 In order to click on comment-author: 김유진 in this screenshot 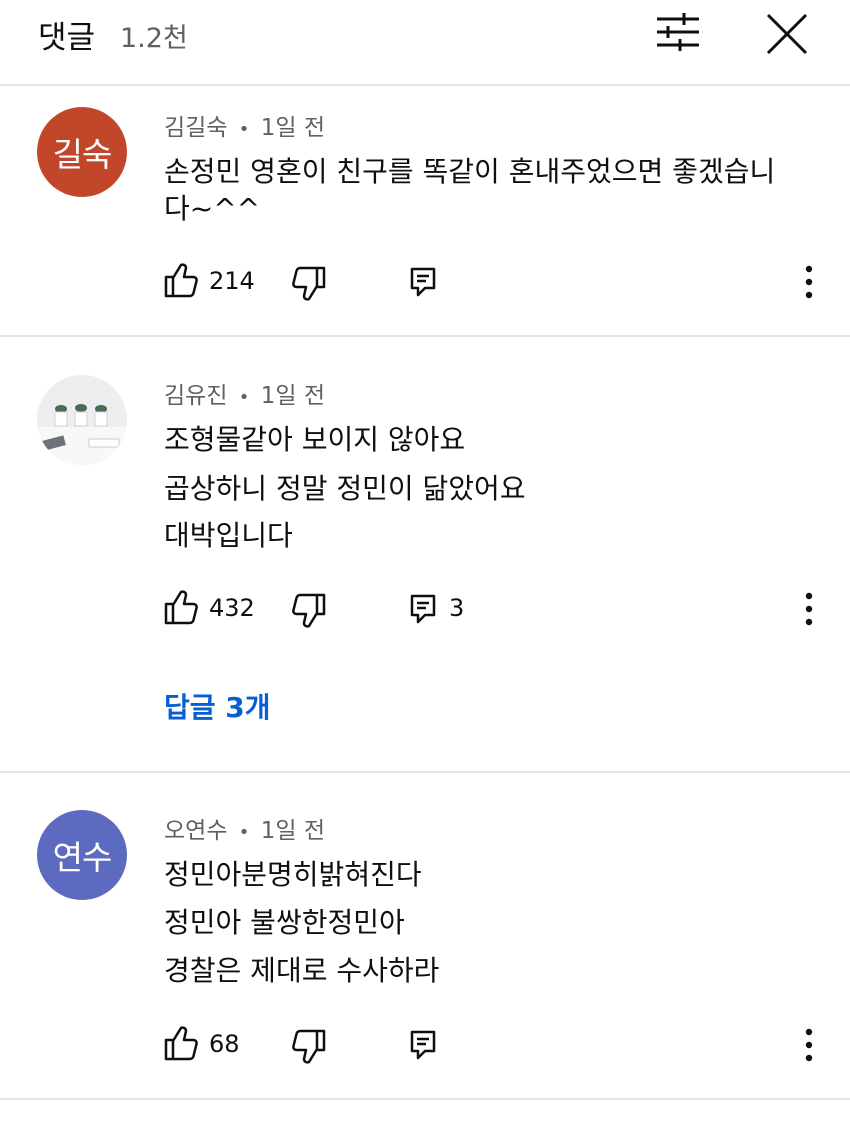, I will do `click(195, 396)`.